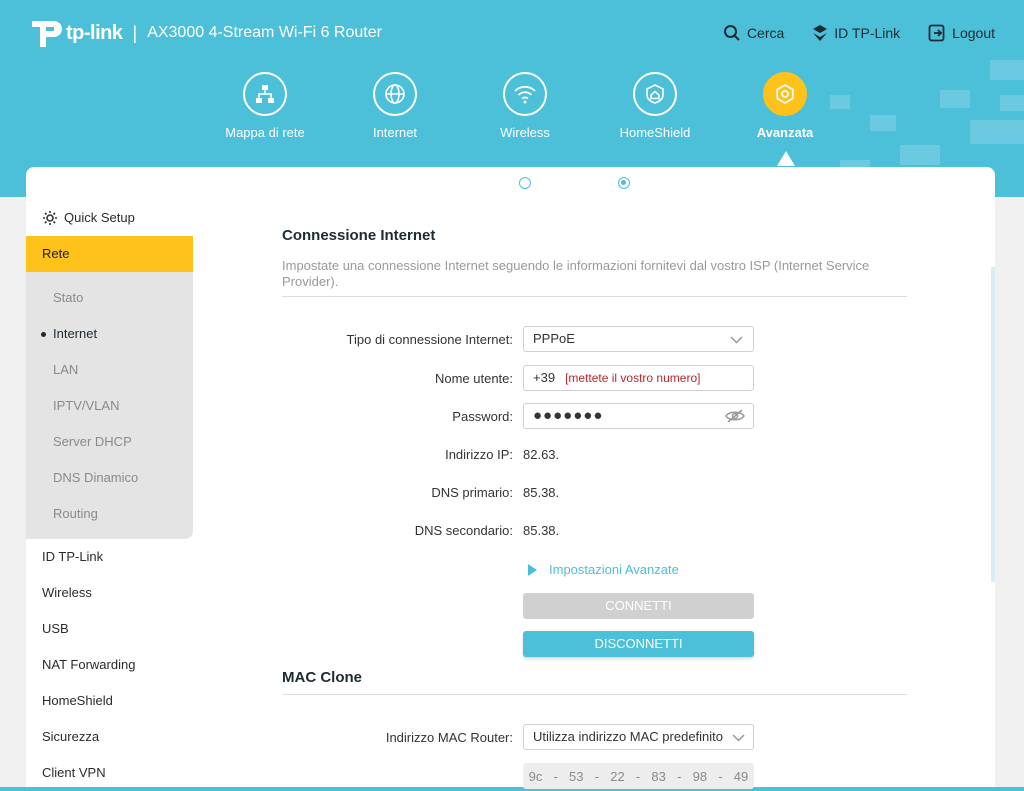 The image size is (1024, 791). I want to click on sidebar-subitem-iptv-vlan: IPTV/VLAN, so click(109, 406).